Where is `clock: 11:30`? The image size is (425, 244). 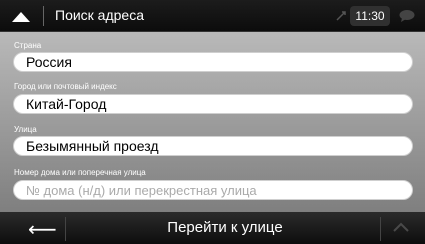 clock: 11:30 is located at coordinates (370, 16).